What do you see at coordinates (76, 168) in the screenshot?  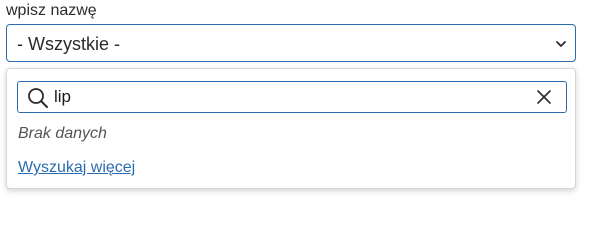 I see `search-more-link: Wyszukaj więcej` at bounding box center [76, 168].